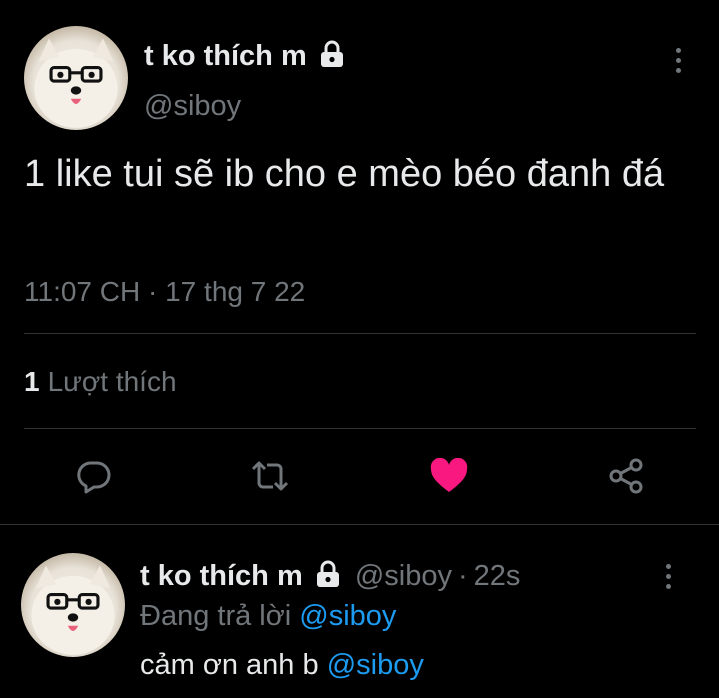 The image size is (719, 698). What do you see at coordinates (497, 576) in the screenshot?
I see `reply-time: 22s` at bounding box center [497, 576].